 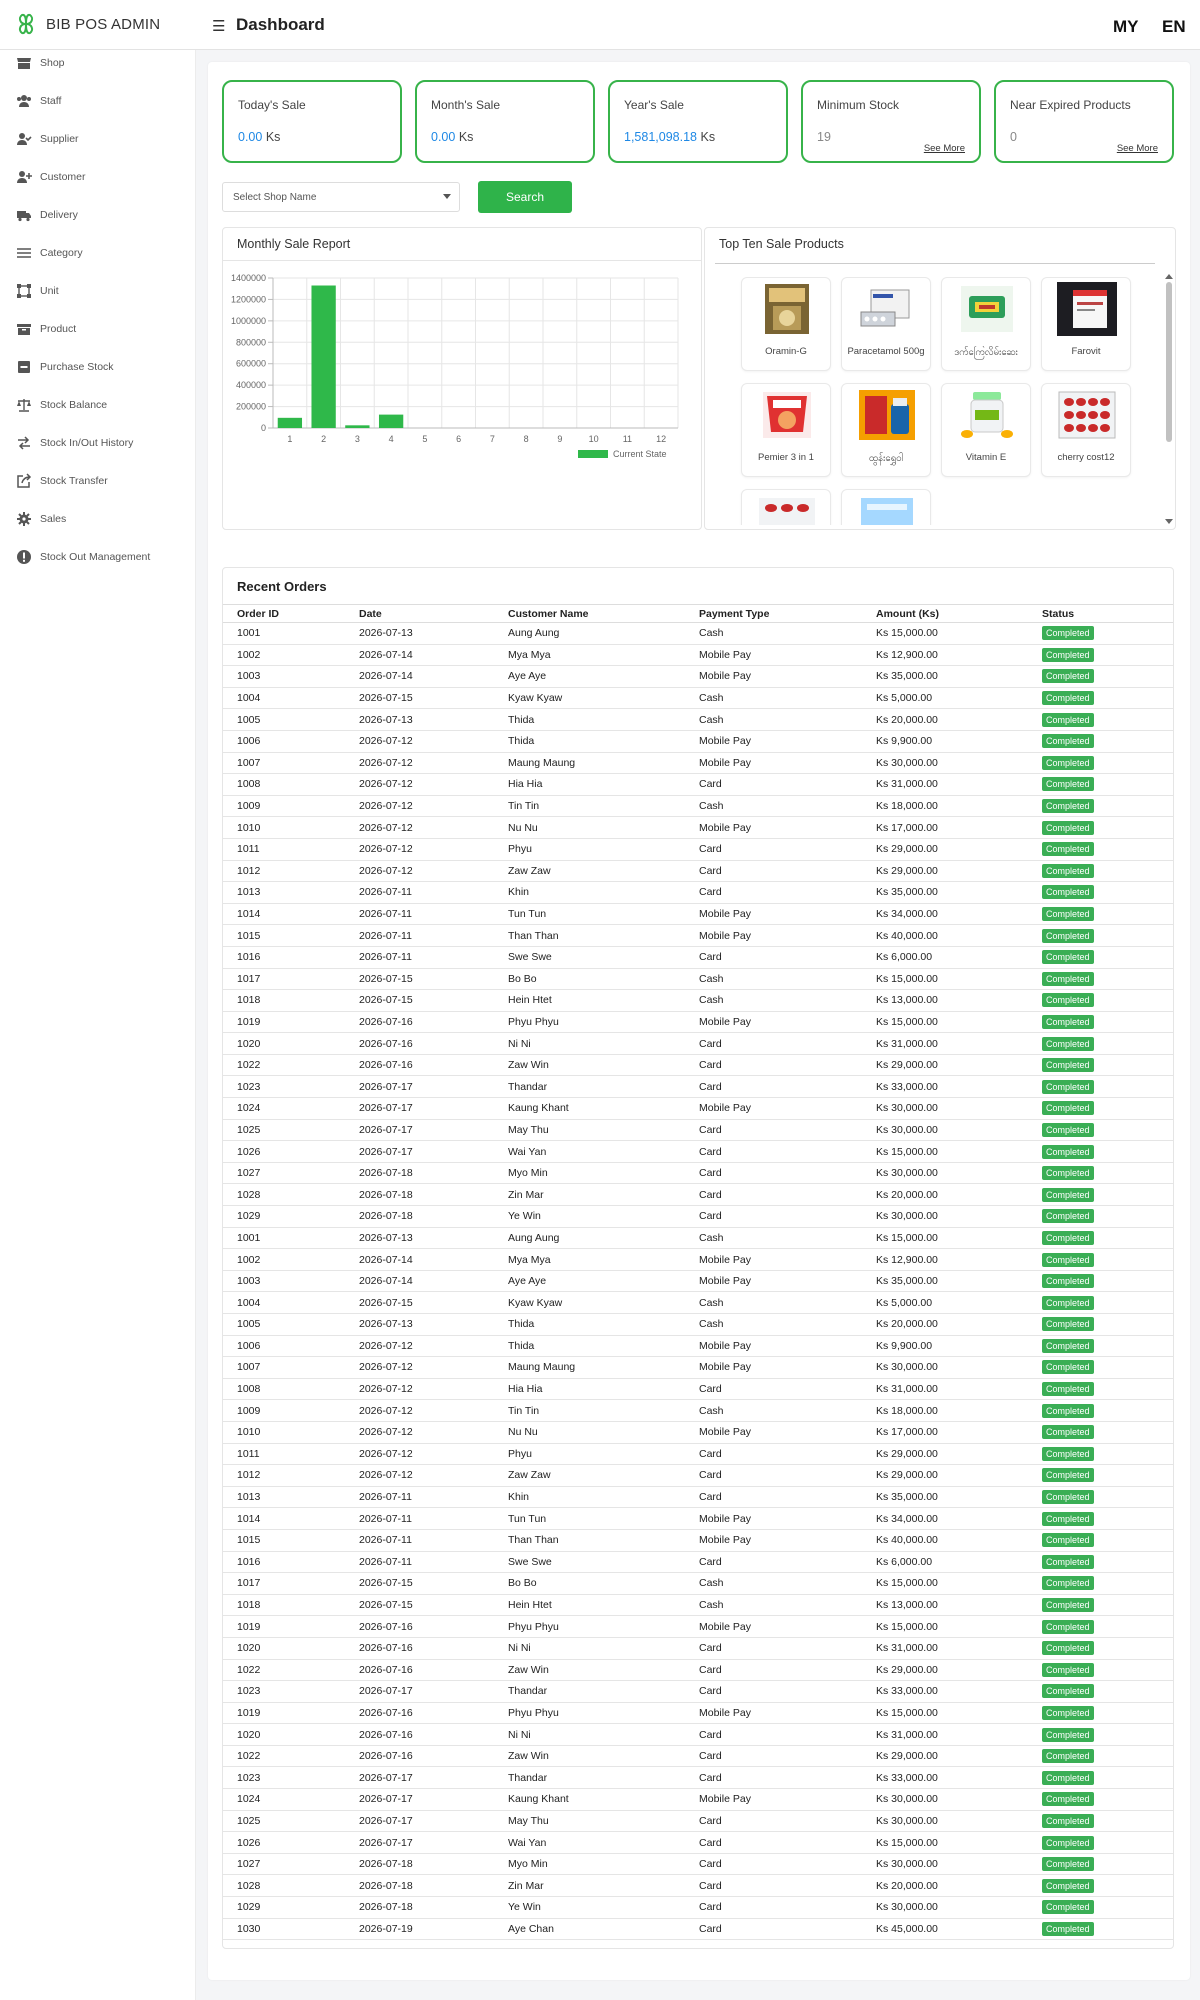 What do you see at coordinates (419, 613) in the screenshot?
I see `column-header-date: Date` at bounding box center [419, 613].